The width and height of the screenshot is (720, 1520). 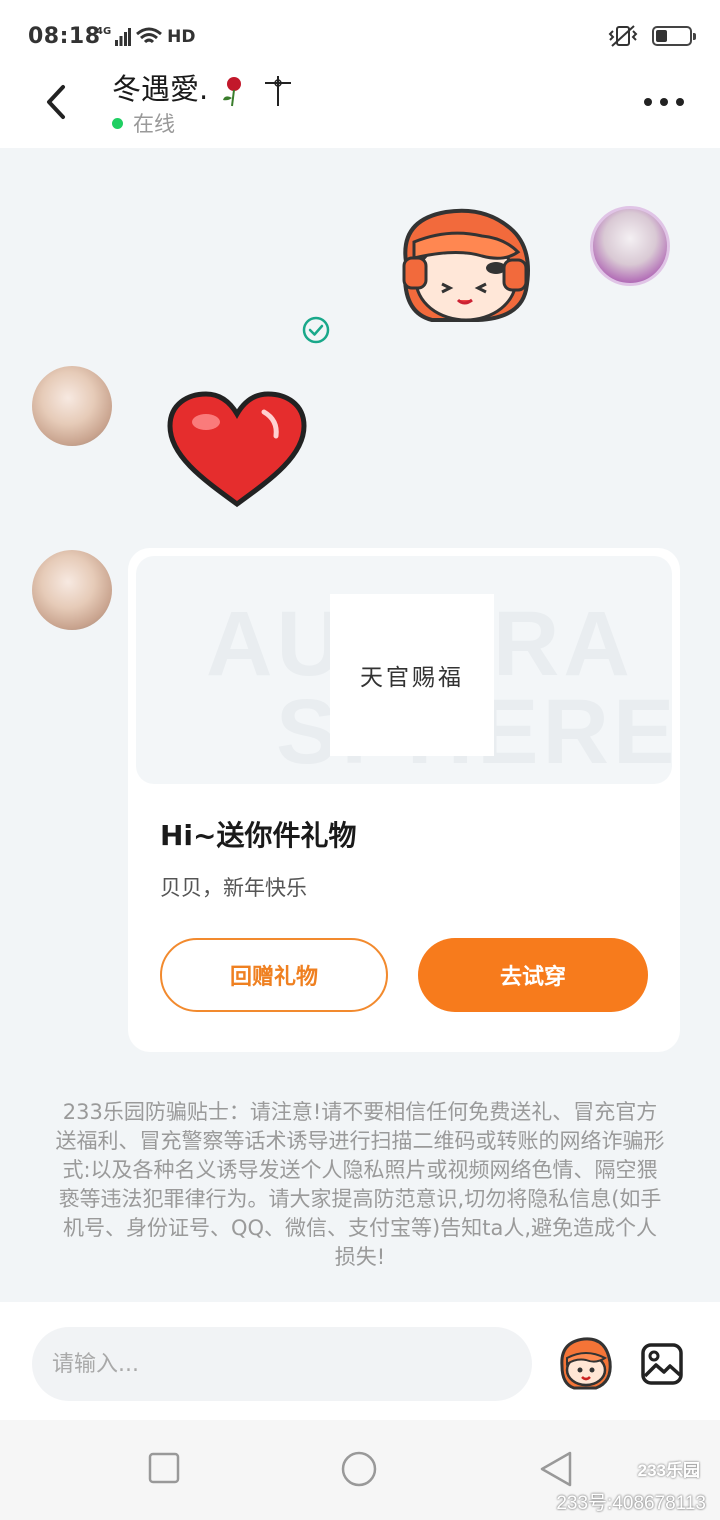 What do you see at coordinates (662, 1364) in the screenshot?
I see `image-icon` at bounding box center [662, 1364].